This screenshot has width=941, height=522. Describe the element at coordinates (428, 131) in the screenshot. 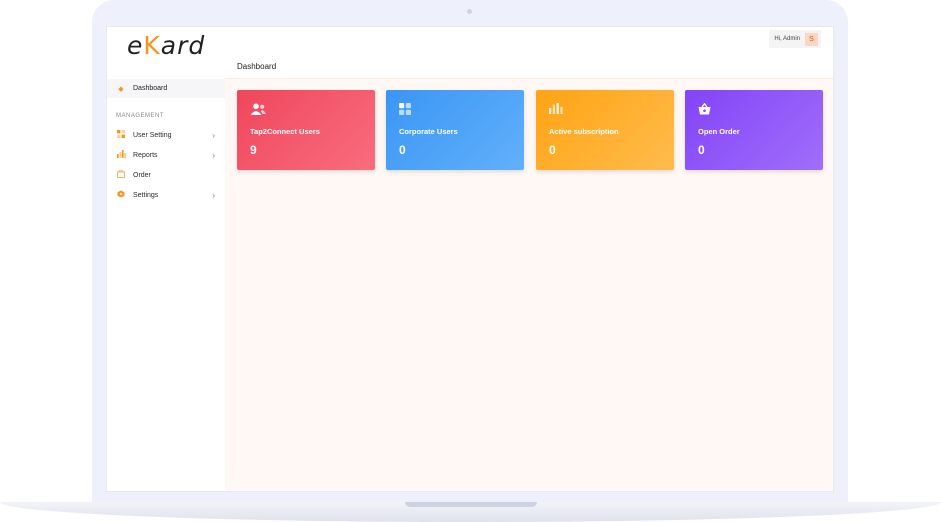

I see `stat-card-label: Corporate Users` at that location.